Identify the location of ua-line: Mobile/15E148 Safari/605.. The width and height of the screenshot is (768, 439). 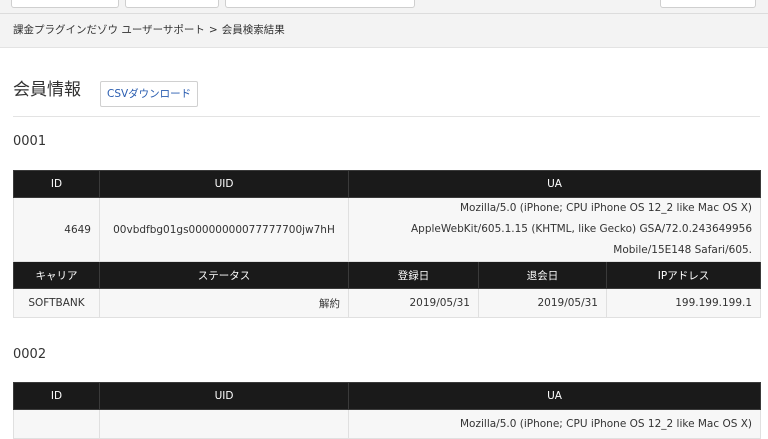
(683, 250).